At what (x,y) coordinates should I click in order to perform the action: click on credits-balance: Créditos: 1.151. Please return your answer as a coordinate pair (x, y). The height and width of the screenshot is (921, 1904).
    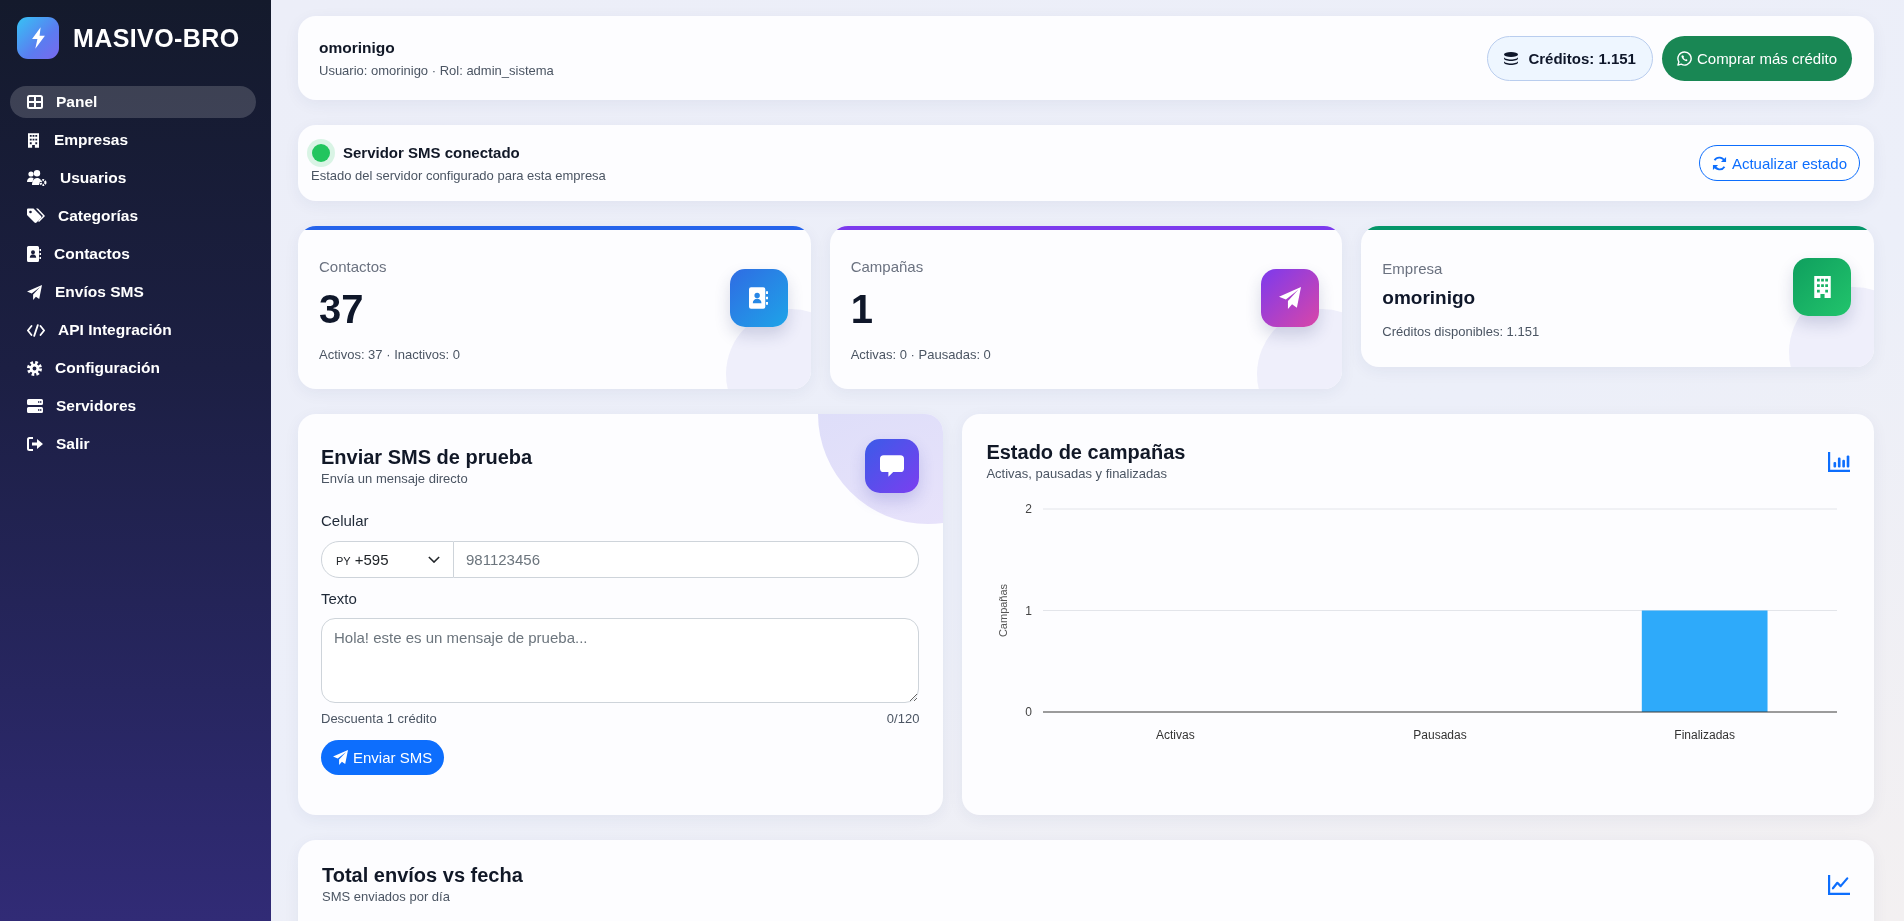
    Looking at the image, I should click on (1582, 58).